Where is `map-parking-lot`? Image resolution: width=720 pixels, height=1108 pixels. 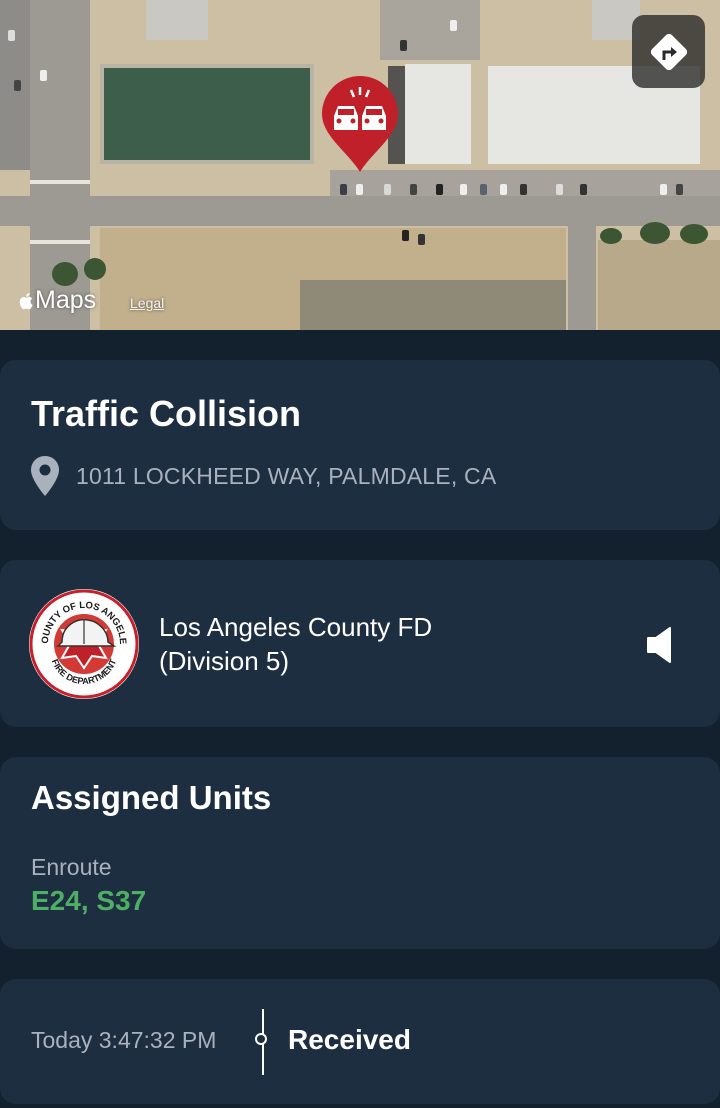 map-parking-lot is located at coordinates (430, 30).